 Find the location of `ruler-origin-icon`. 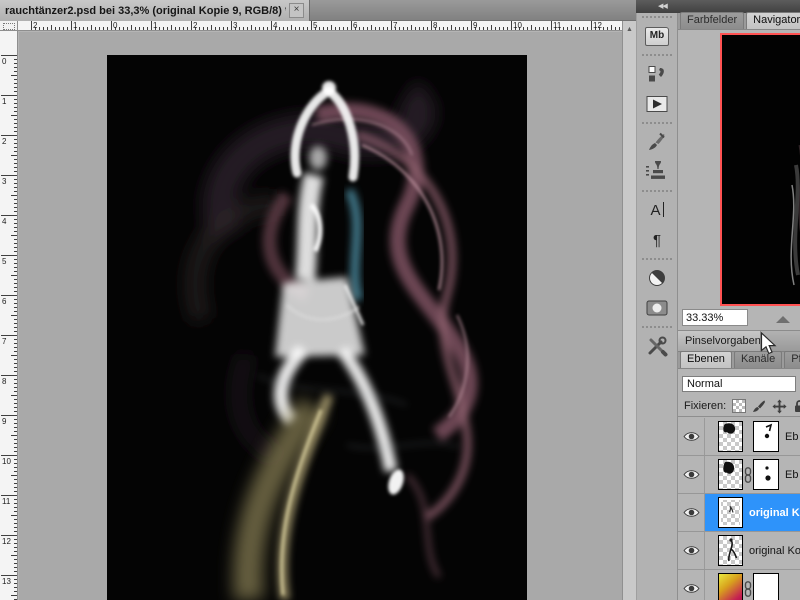

ruler-origin-icon is located at coordinates (9, 26).